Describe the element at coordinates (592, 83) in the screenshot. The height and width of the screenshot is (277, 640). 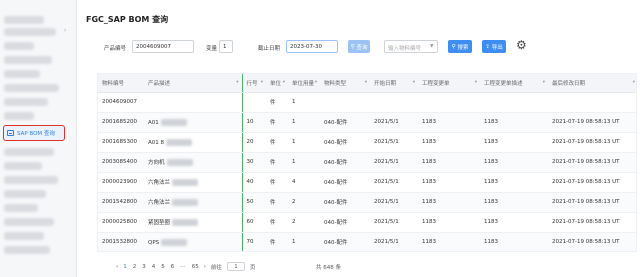
I see `column-header: 最后修改日期 ▾` at that location.